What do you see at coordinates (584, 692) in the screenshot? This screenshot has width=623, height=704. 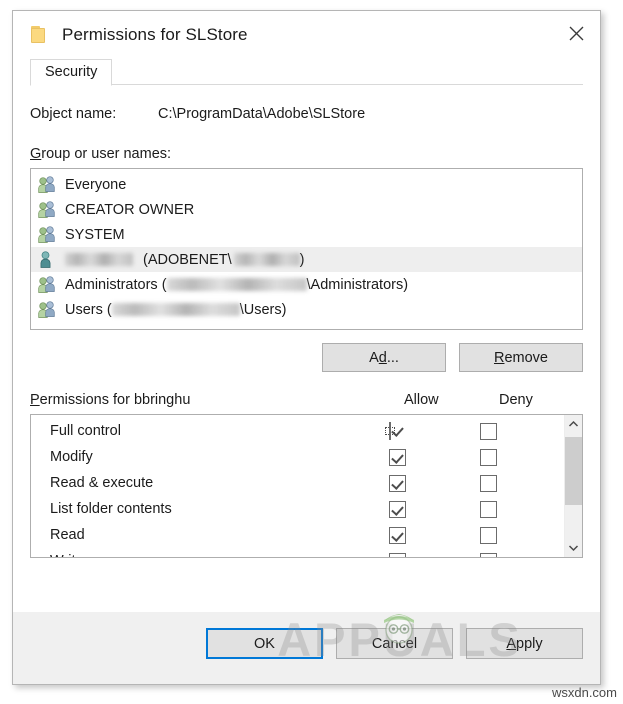 I see `site-watermark: wsxdn.com` at bounding box center [584, 692].